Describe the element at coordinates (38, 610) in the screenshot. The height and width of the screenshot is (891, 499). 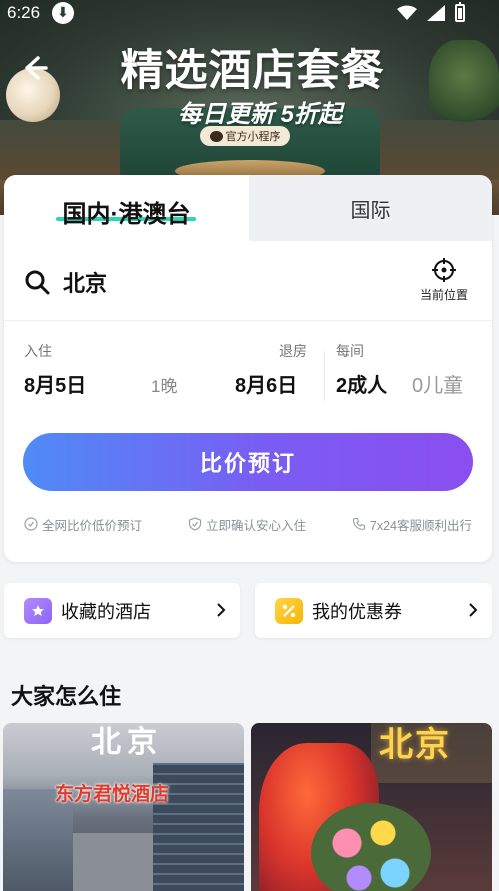
I see `star-folder-icon` at that location.